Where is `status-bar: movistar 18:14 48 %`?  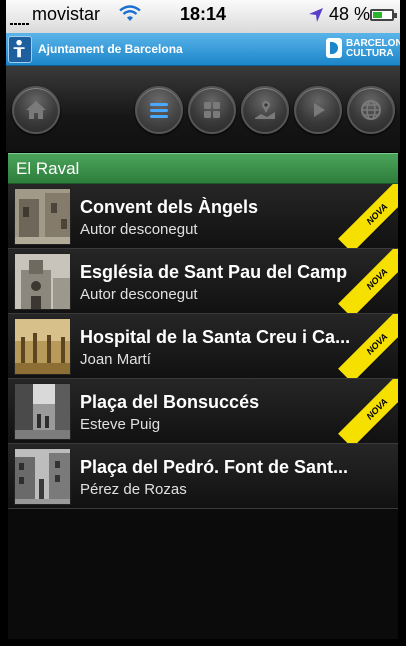 status-bar: movistar 18:14 48 % is located at coordinates (203, 16).